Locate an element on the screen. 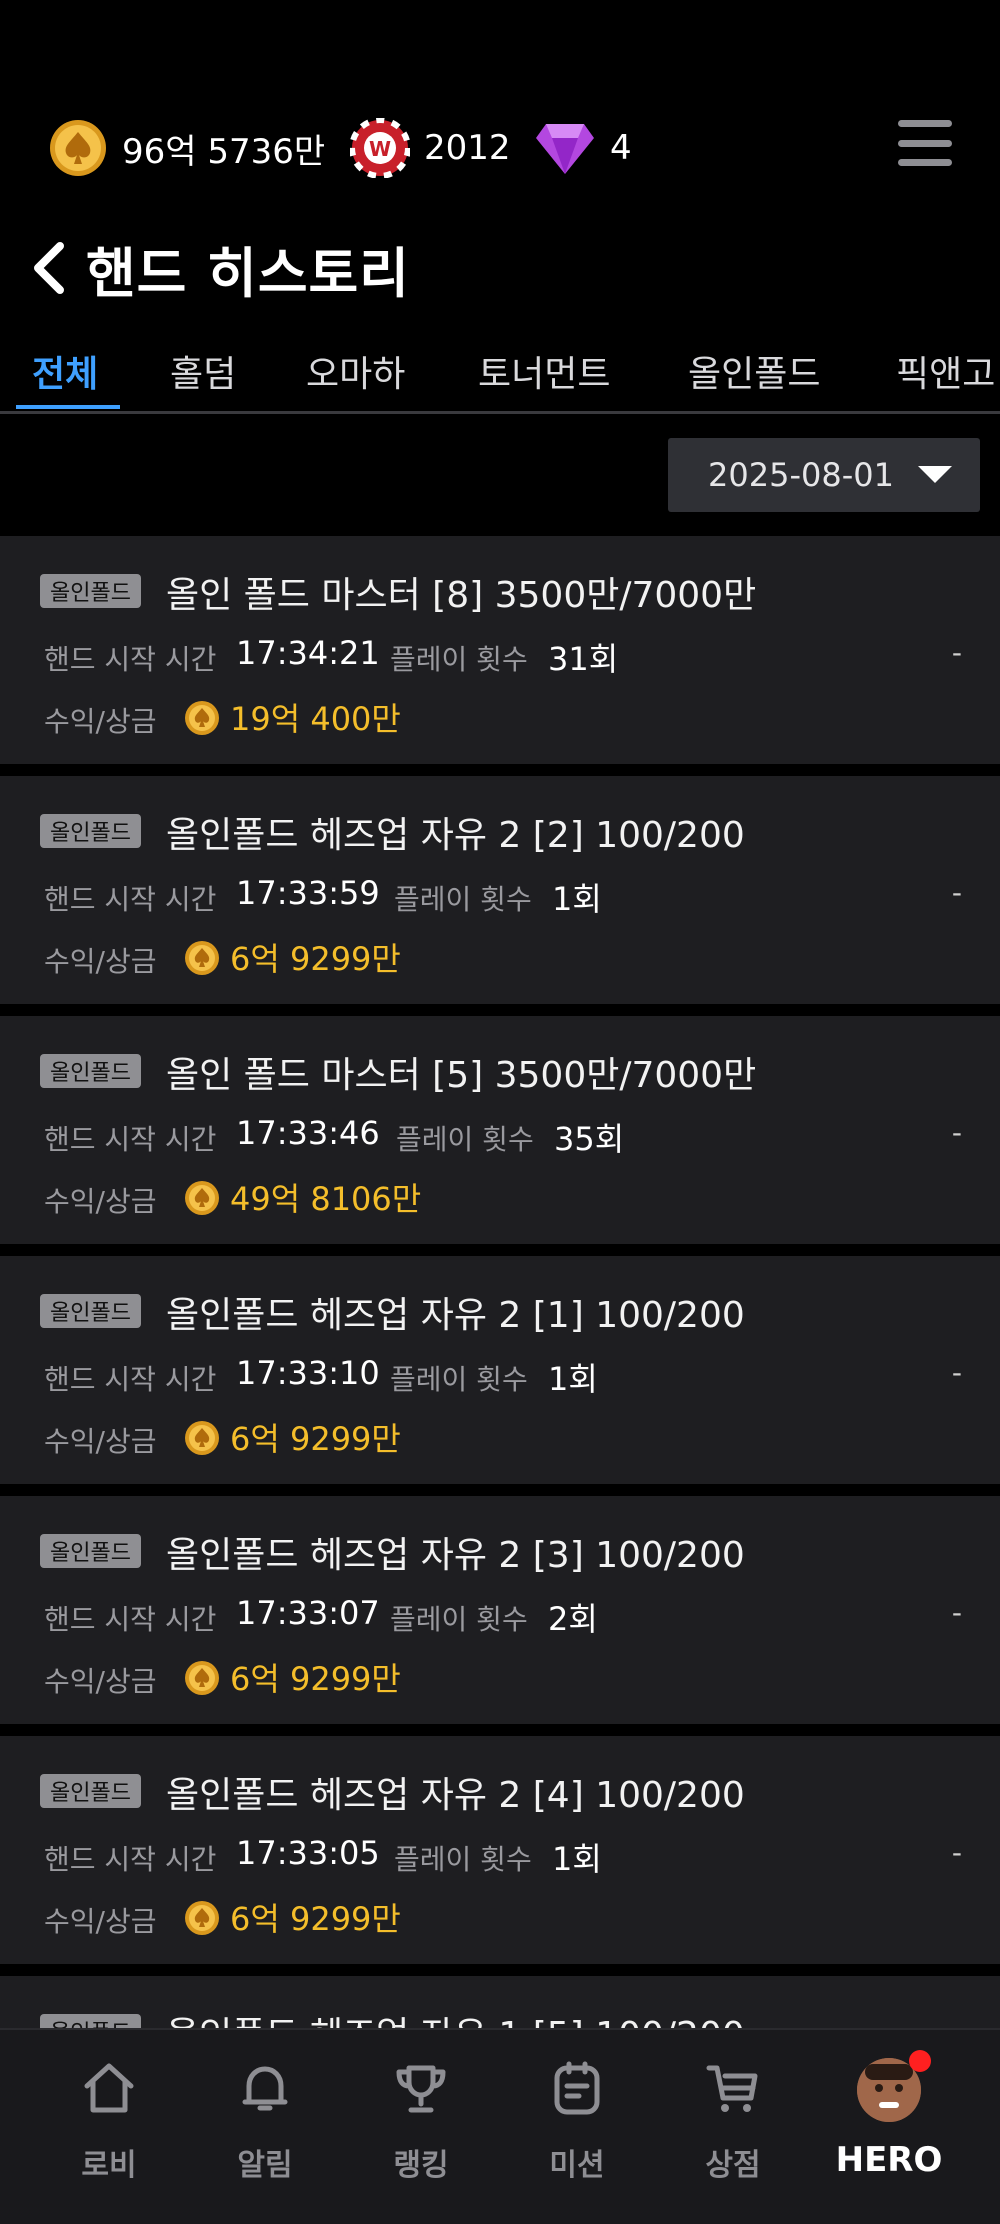  title-bar: 핸드 히스토리 is located at coordinates (220, 268).